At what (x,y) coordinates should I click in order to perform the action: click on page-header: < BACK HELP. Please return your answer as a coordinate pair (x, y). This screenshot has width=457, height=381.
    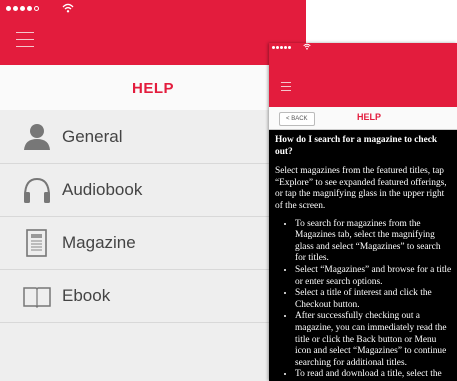
    Looking at the image, I should click on (363, 118).